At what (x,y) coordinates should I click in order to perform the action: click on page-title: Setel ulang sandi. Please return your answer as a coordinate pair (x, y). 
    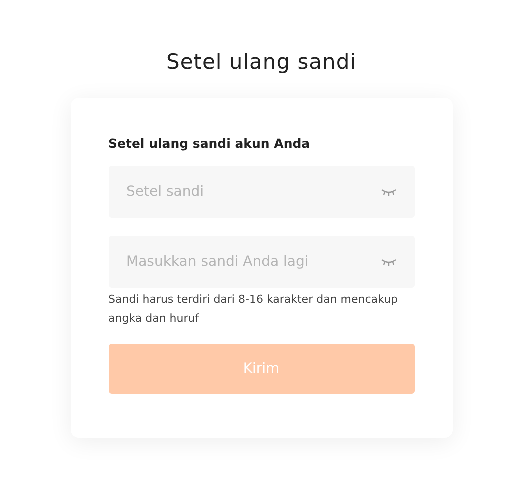
    Looking at the image, I should click on (261, 62).